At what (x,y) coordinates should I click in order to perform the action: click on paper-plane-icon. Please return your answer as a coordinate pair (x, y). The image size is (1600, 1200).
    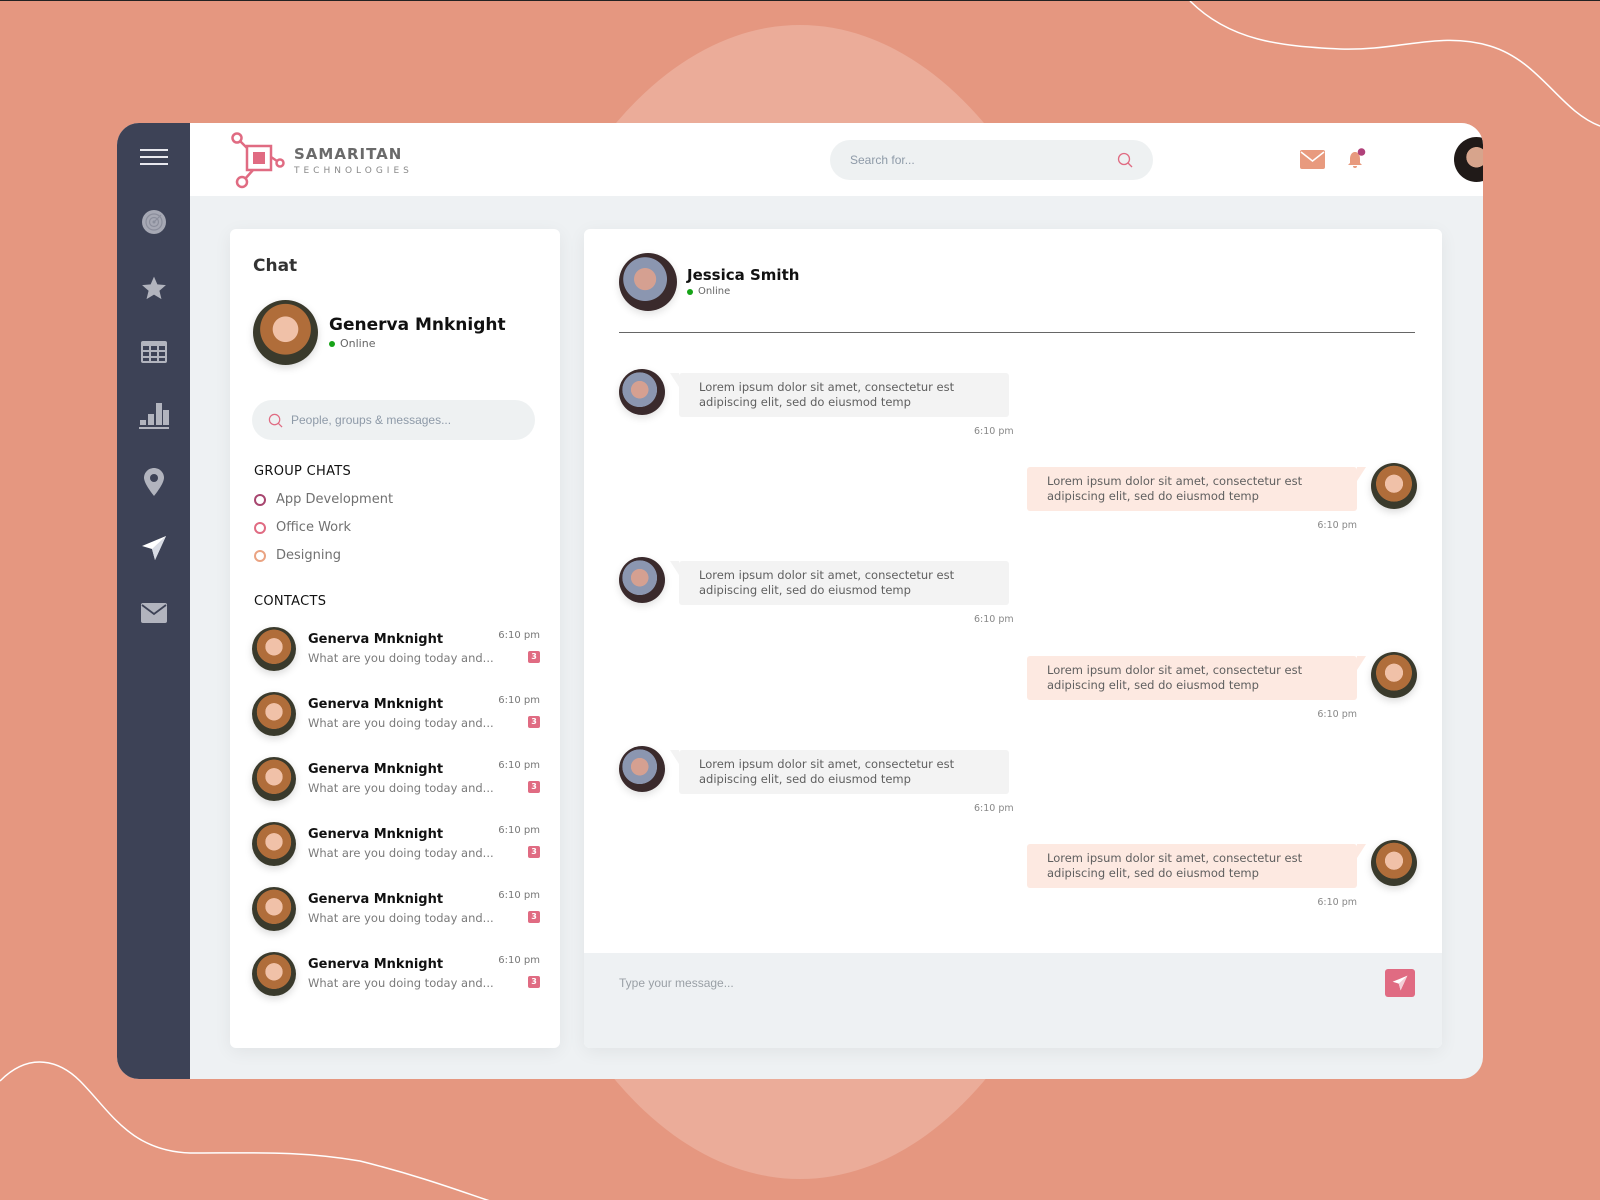
    Looking at the image, I should click on (153, 548).